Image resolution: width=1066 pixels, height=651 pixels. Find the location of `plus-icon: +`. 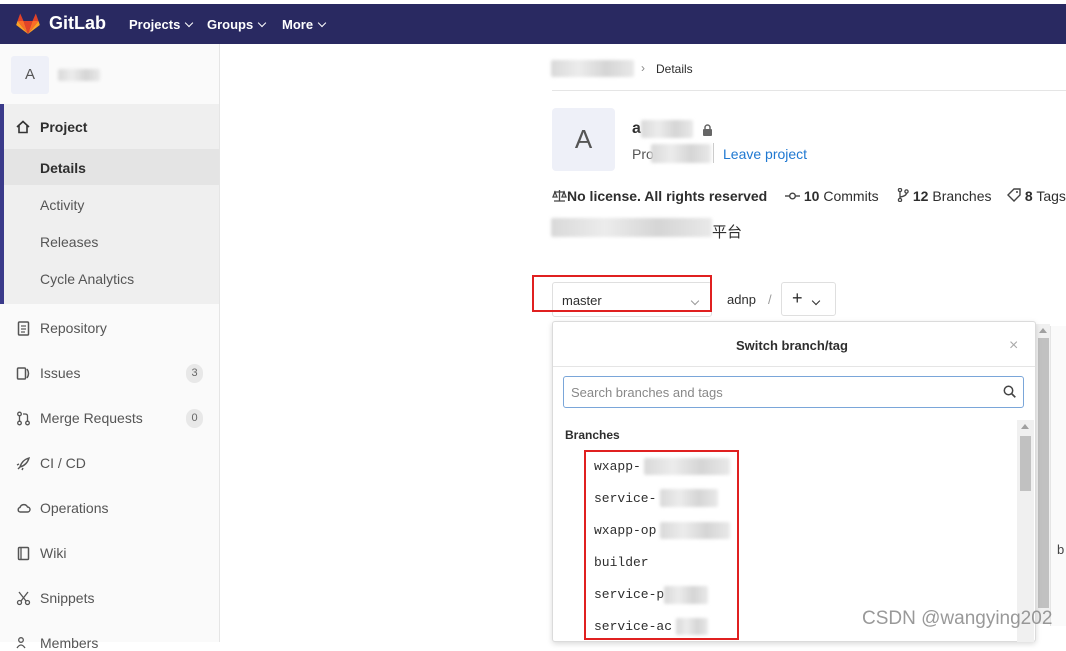

plus-icon: + is located at coordinates (797, 298).